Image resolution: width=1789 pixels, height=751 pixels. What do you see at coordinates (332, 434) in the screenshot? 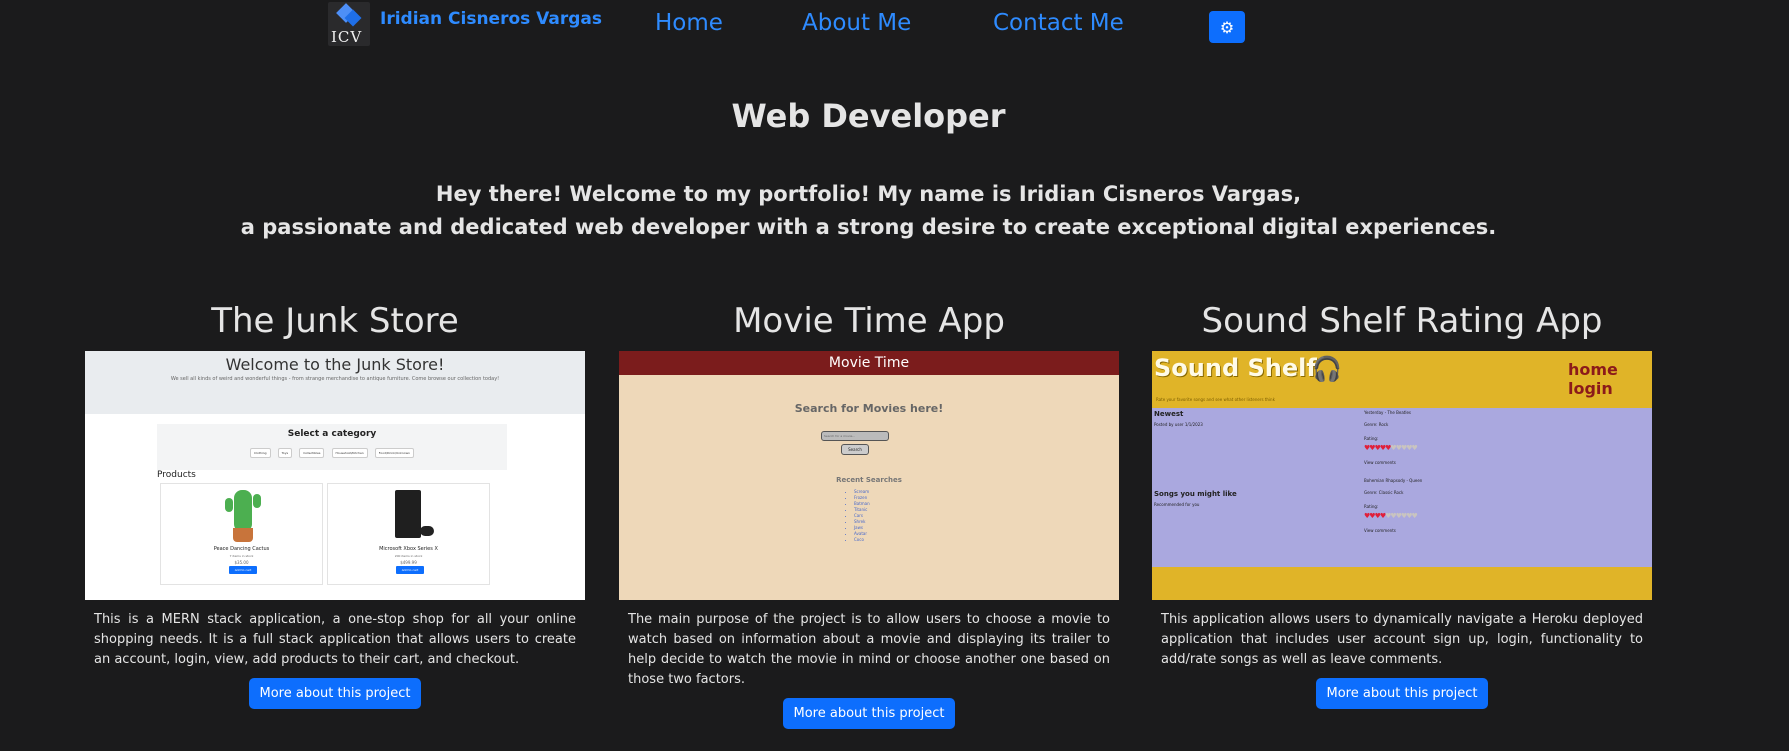
I see `category-title: Select a category` at bounding box center [332, 434].